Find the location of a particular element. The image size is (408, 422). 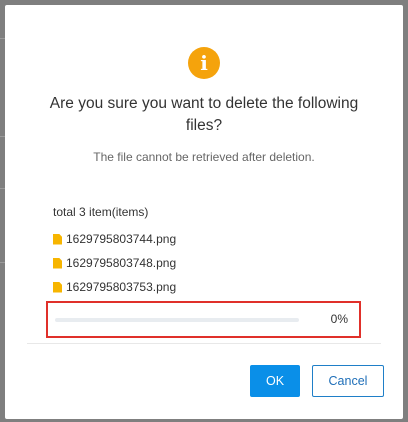

divider is located at coordinates (204, 343).